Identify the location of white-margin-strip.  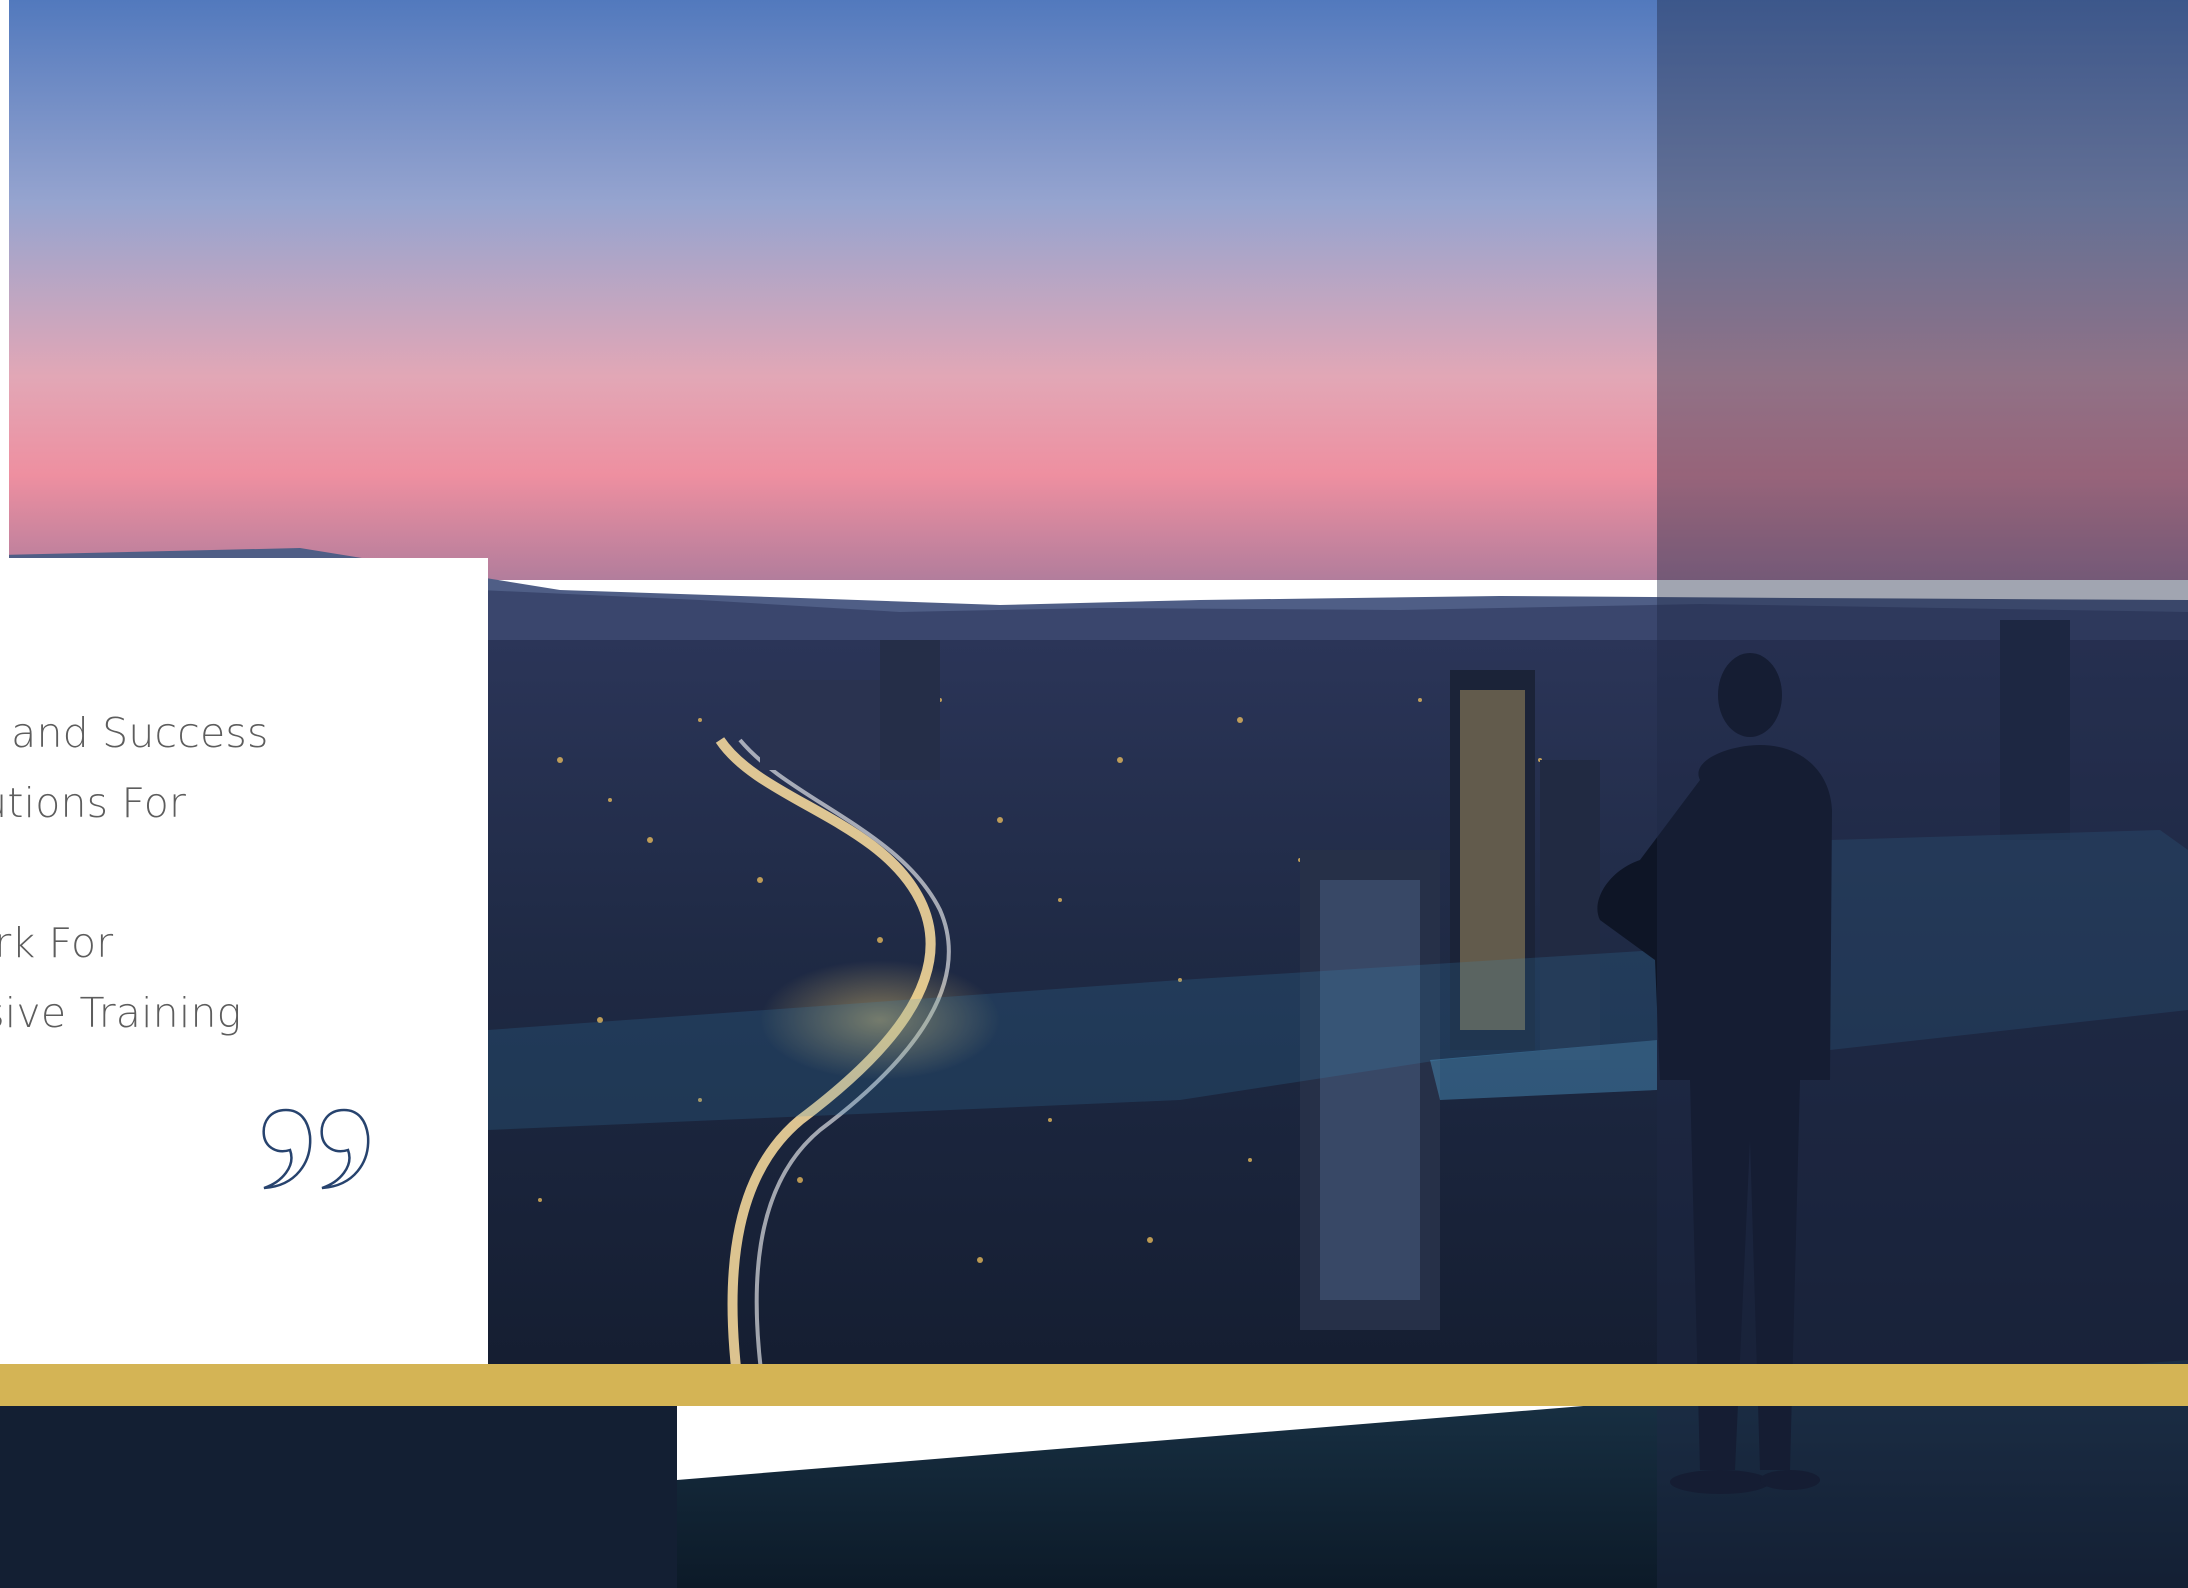
(4, 280).